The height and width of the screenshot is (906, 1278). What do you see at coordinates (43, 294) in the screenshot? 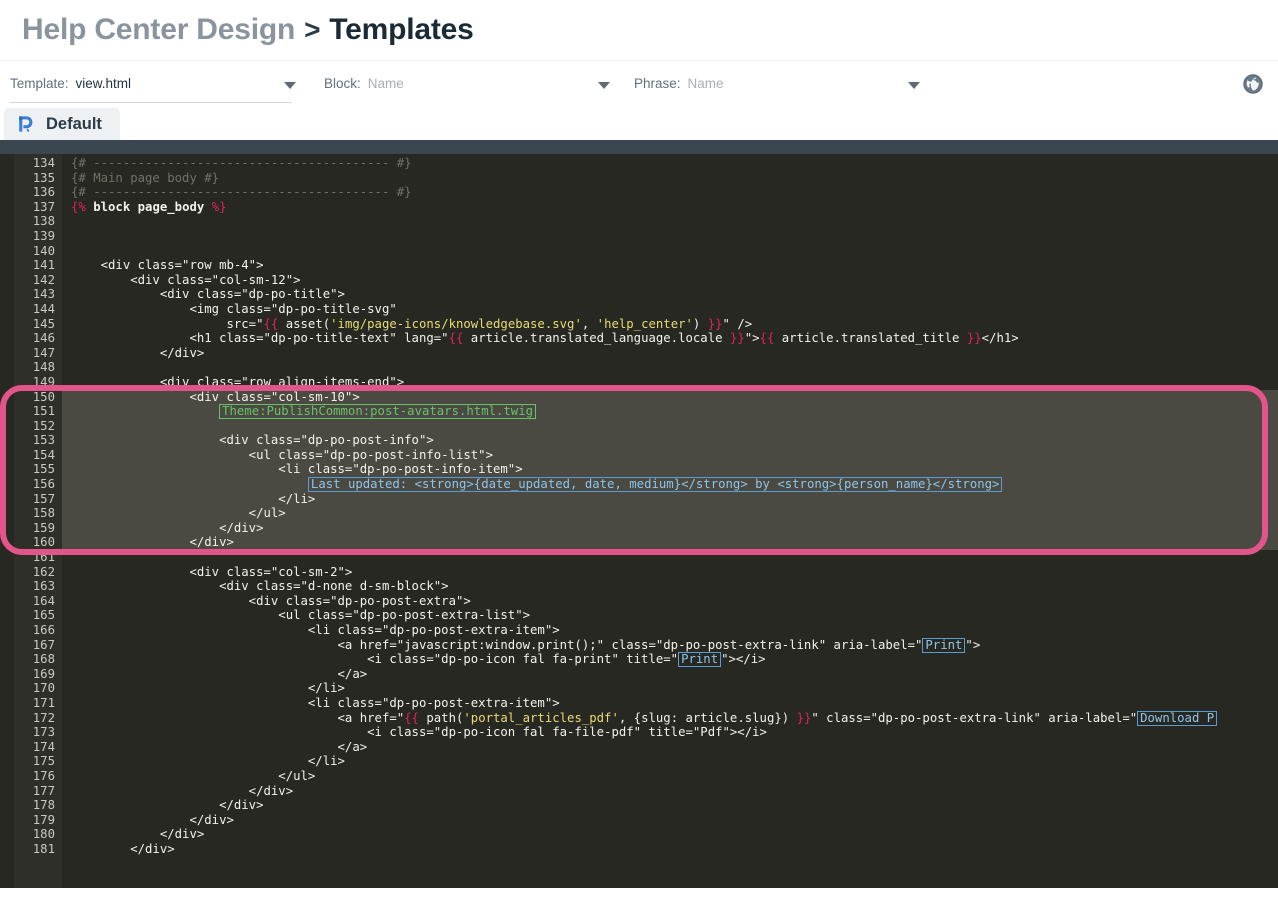
I see `line-number: 143` at bounding box center [43, 294].